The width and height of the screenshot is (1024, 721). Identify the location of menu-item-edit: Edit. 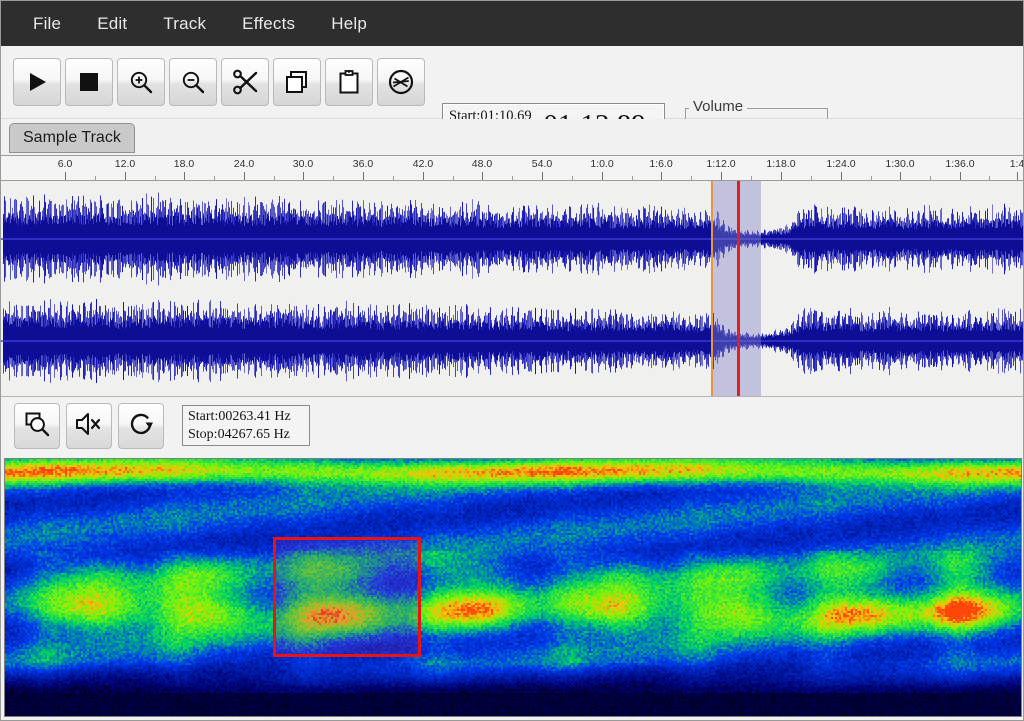
(112, 24).